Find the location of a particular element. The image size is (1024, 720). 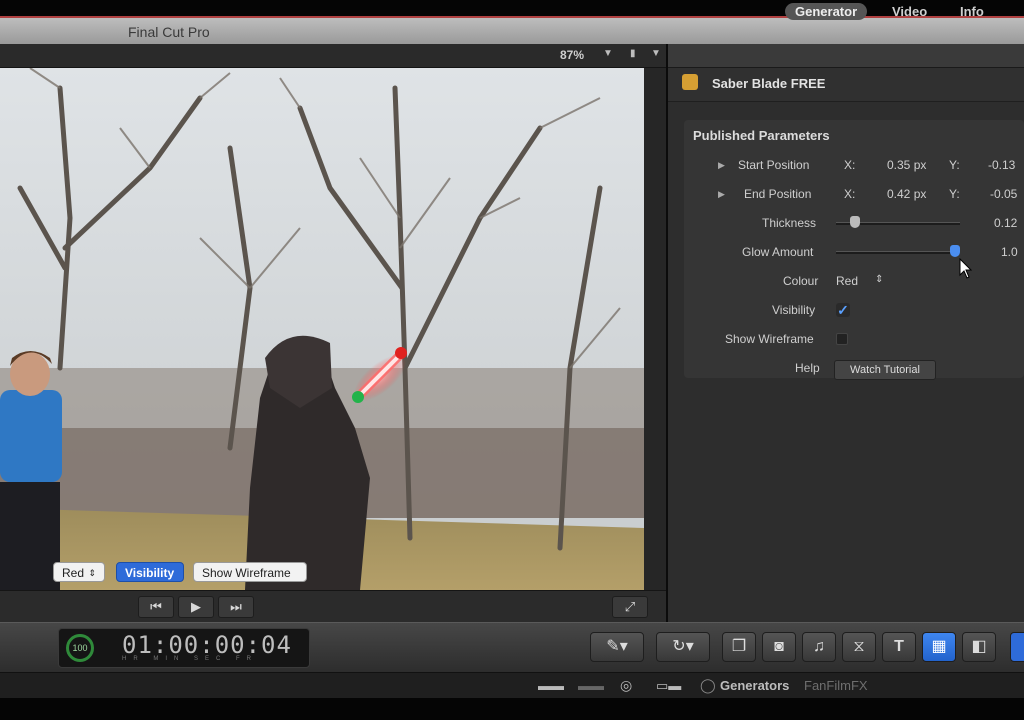

magic-wand-icon: ✎▾ is located at coordinates (617, 647).